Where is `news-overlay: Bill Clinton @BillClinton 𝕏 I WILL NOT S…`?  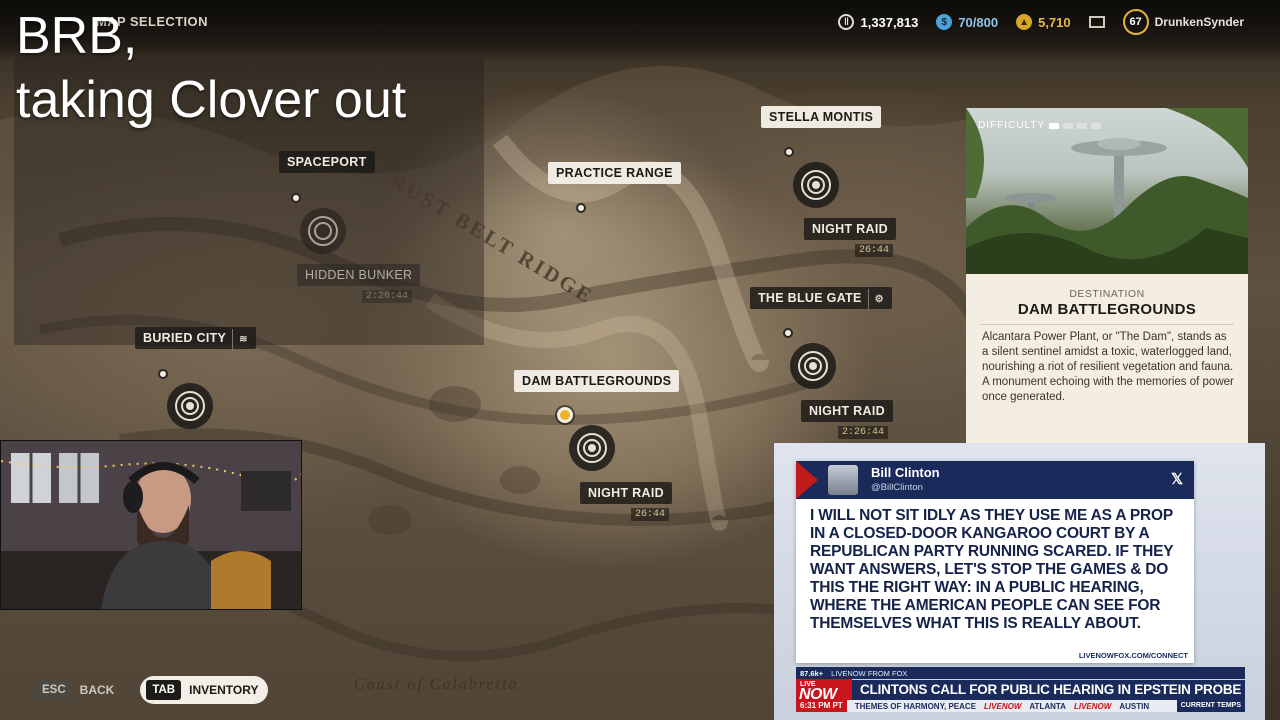
news-overlay: Bill Clinton @BillClinton 𝕏 I WILL NOT S… is located at coordinates (1019, 581).